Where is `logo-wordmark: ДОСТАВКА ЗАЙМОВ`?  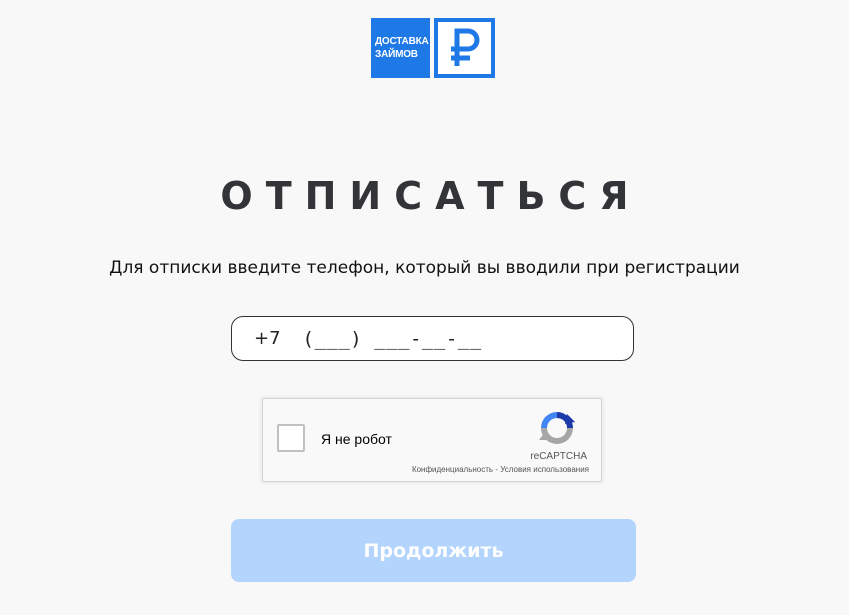 logo-wordmark: ДОСТАВКА ЗАЙМОВ is located at coordinates (400, 48).